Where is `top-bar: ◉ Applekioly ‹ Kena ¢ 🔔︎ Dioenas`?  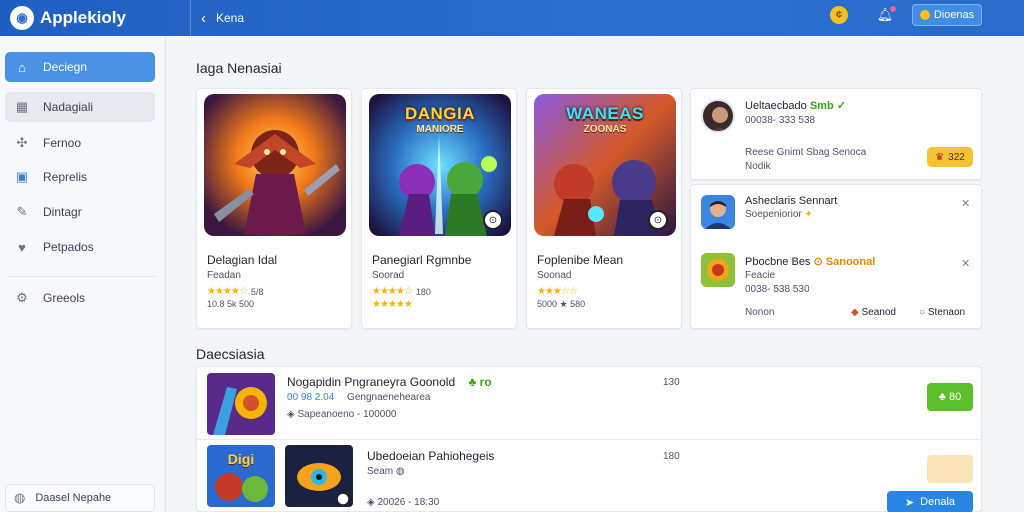
top-bar: ◉ Applekioly ‹ Kena ¢ 🔔︎ Dioenas is located at coordinates (512, 18).